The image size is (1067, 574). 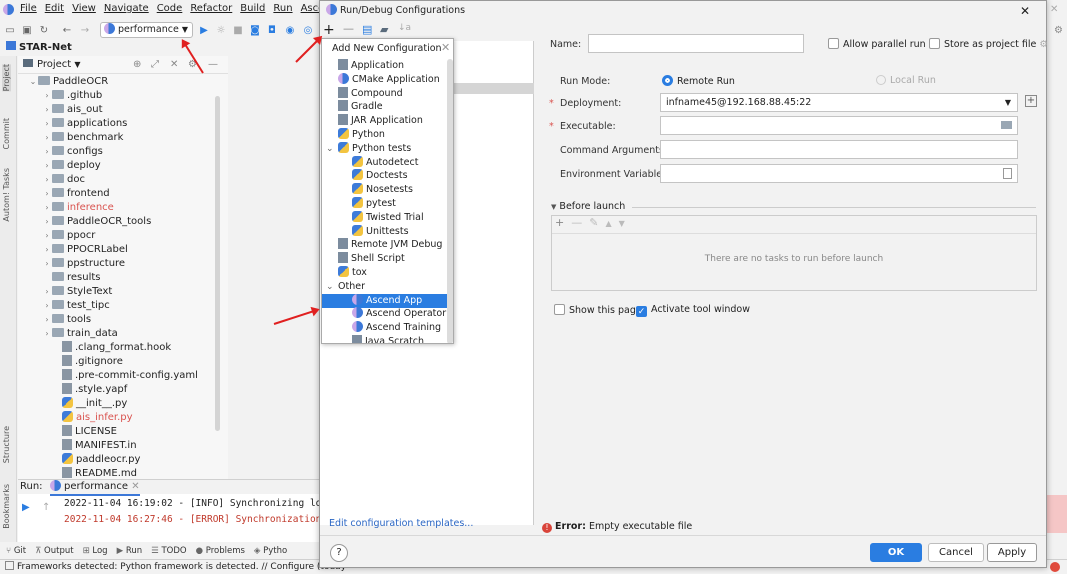 What do you see at coordinates (387, 148) in the screenshot?
I see `config-type-item: ⌄ Python tests` at bounding box center [387, 148].